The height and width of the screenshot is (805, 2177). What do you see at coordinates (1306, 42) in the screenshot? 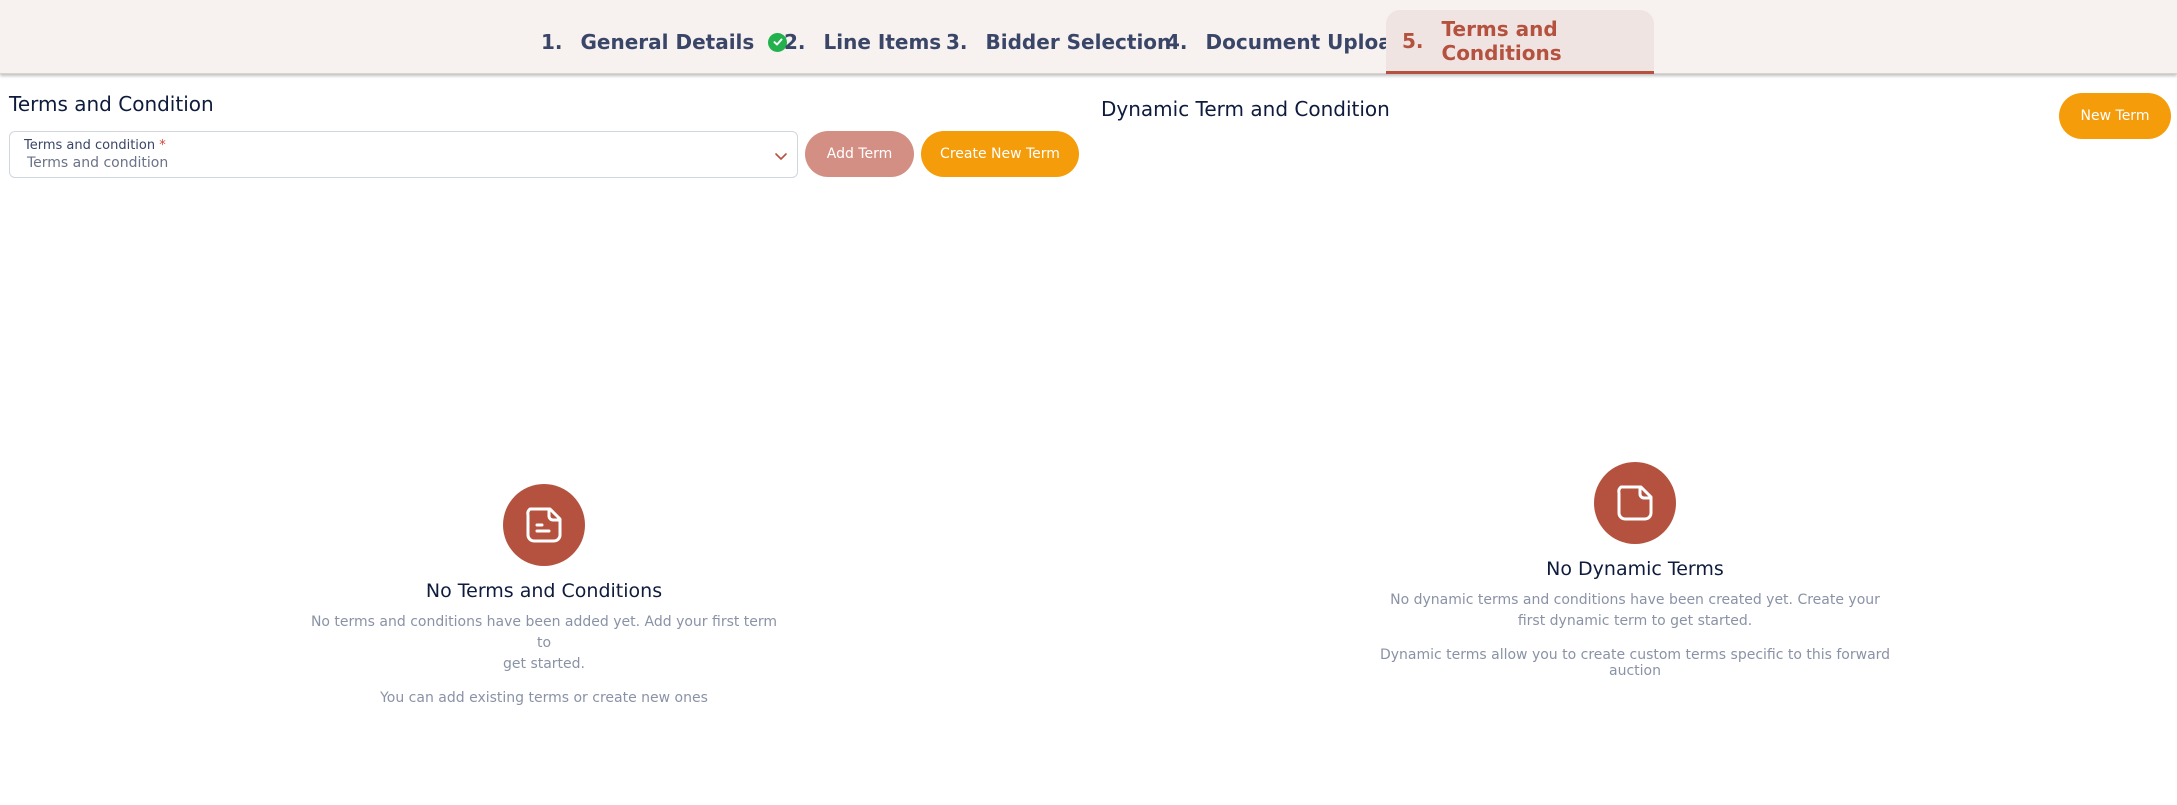
I see `step-label: Document Upload` at bounding box center [1306, 42].